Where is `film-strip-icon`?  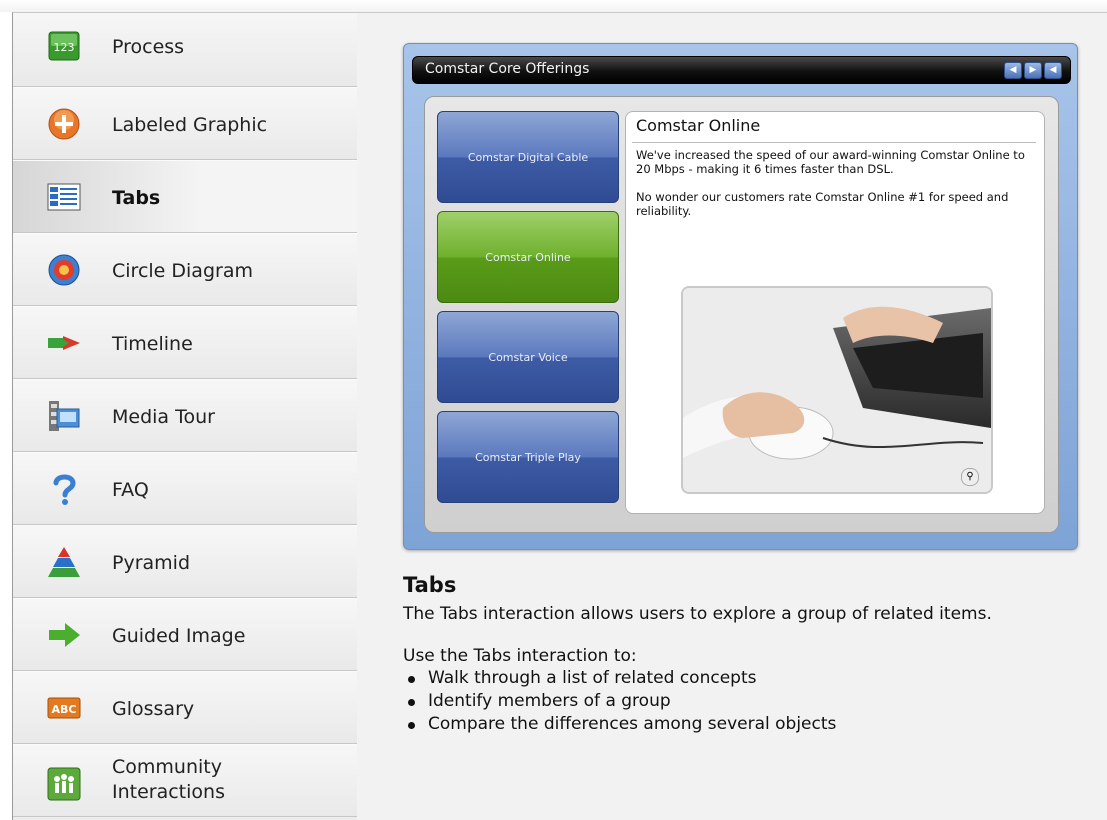 film-strip-icon is located at coordinates (64, 416).